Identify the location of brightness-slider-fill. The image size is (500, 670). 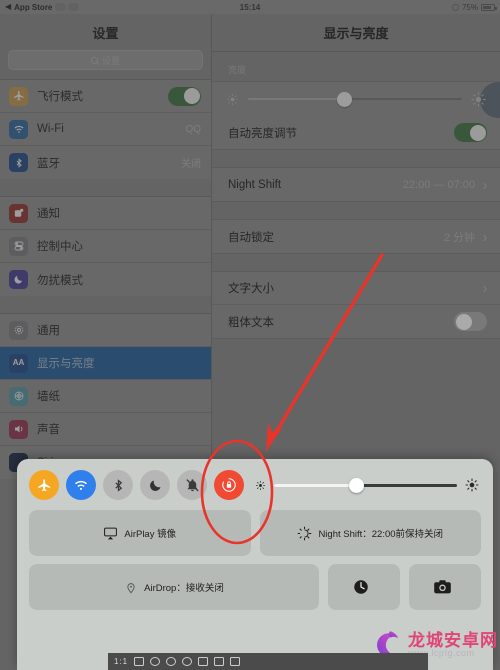
(315, 485).